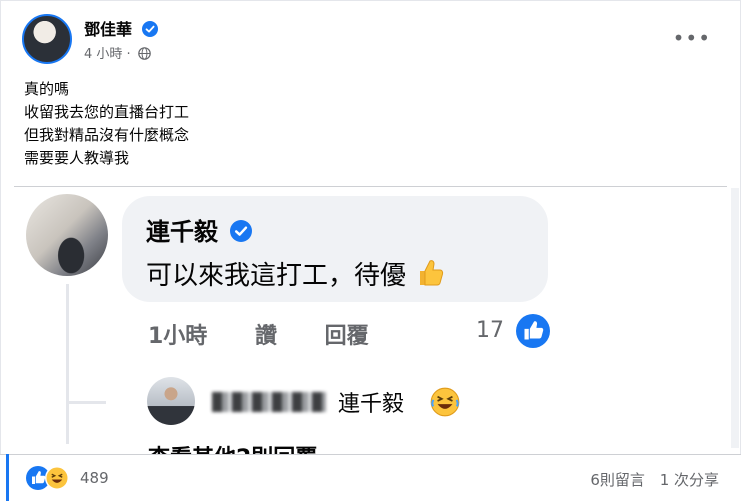 This screenshot has height=502, width=741. I want to click on post-meta: 4 小時 ·, so click(117, 52).